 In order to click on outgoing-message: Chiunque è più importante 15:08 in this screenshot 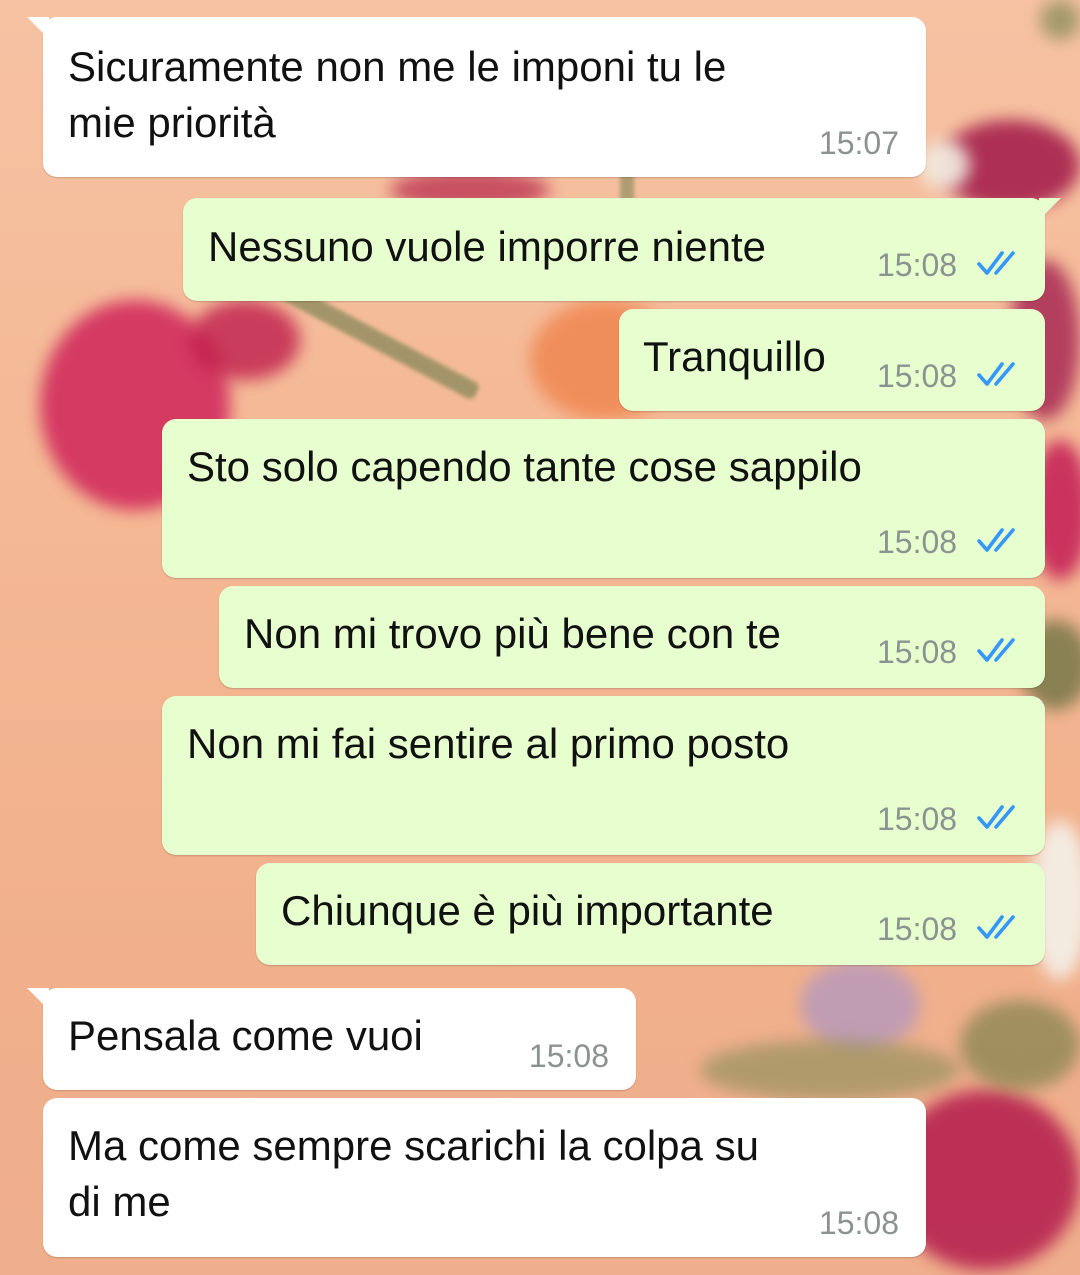, I will do `click(650, 914)`.